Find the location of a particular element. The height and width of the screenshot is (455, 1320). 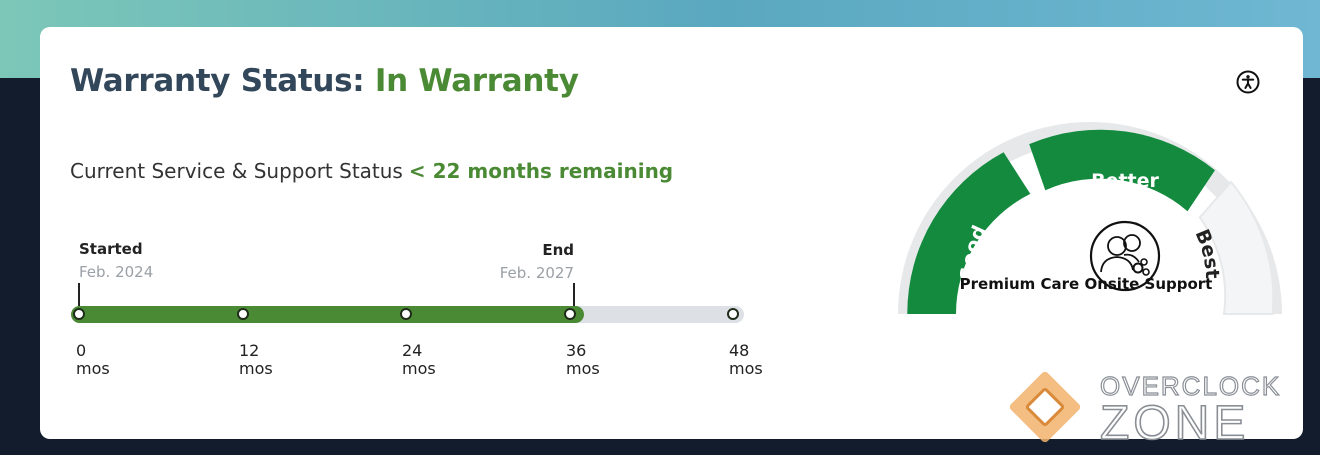

tick-value: 12 is located at coordinates (249, 350).